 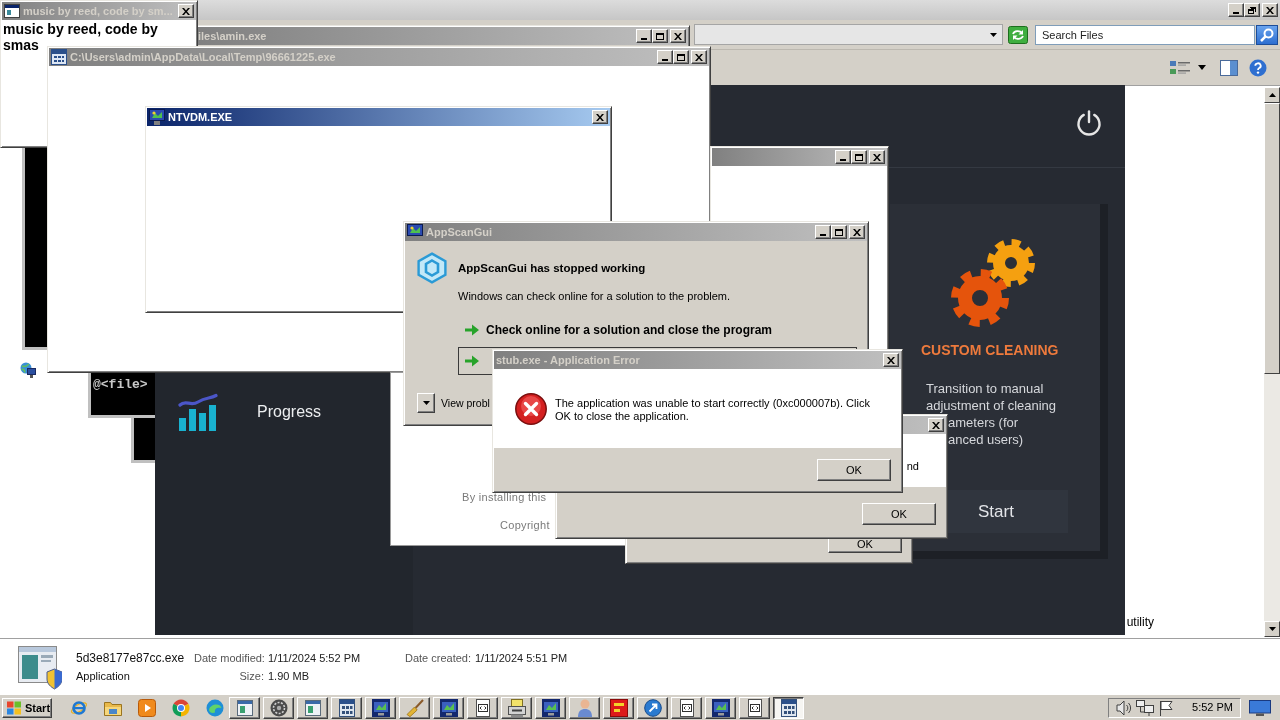 I want to click on window-text: smas, so click(x=21, y=45).